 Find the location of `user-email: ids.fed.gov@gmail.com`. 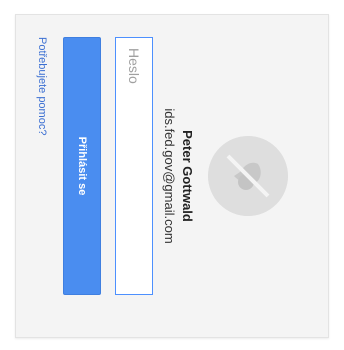

user-email: ids.fed.gov@gmail.com is located at coordinates (169, 176).